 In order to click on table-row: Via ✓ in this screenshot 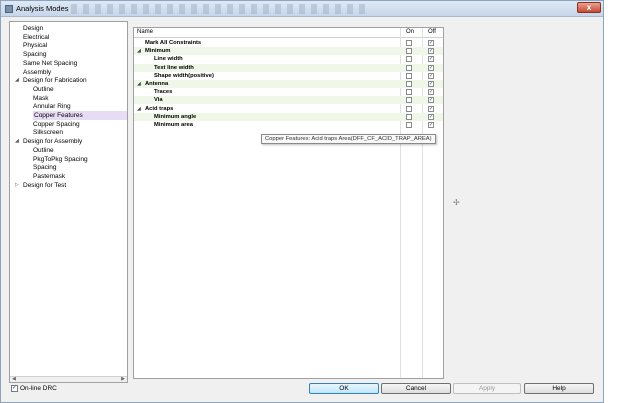, I will do `click(288, 100)`.